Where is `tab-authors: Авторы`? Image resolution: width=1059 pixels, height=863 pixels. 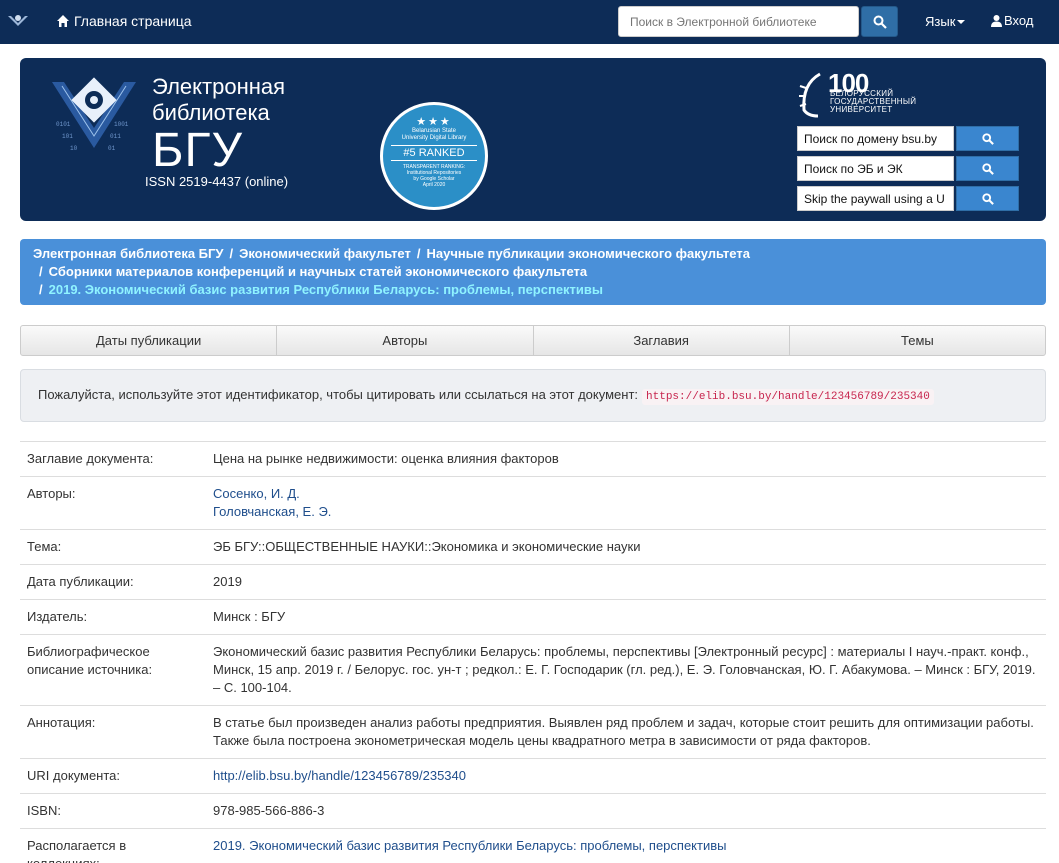 tab-authors: Авторы is located at coordinates (405, 340).